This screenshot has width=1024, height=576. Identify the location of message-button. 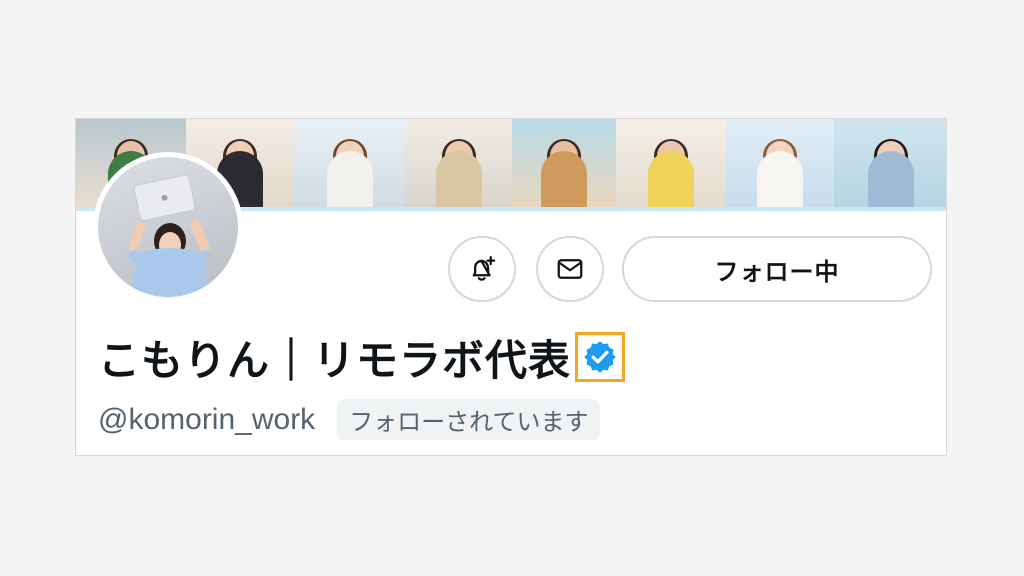
(570, 269).